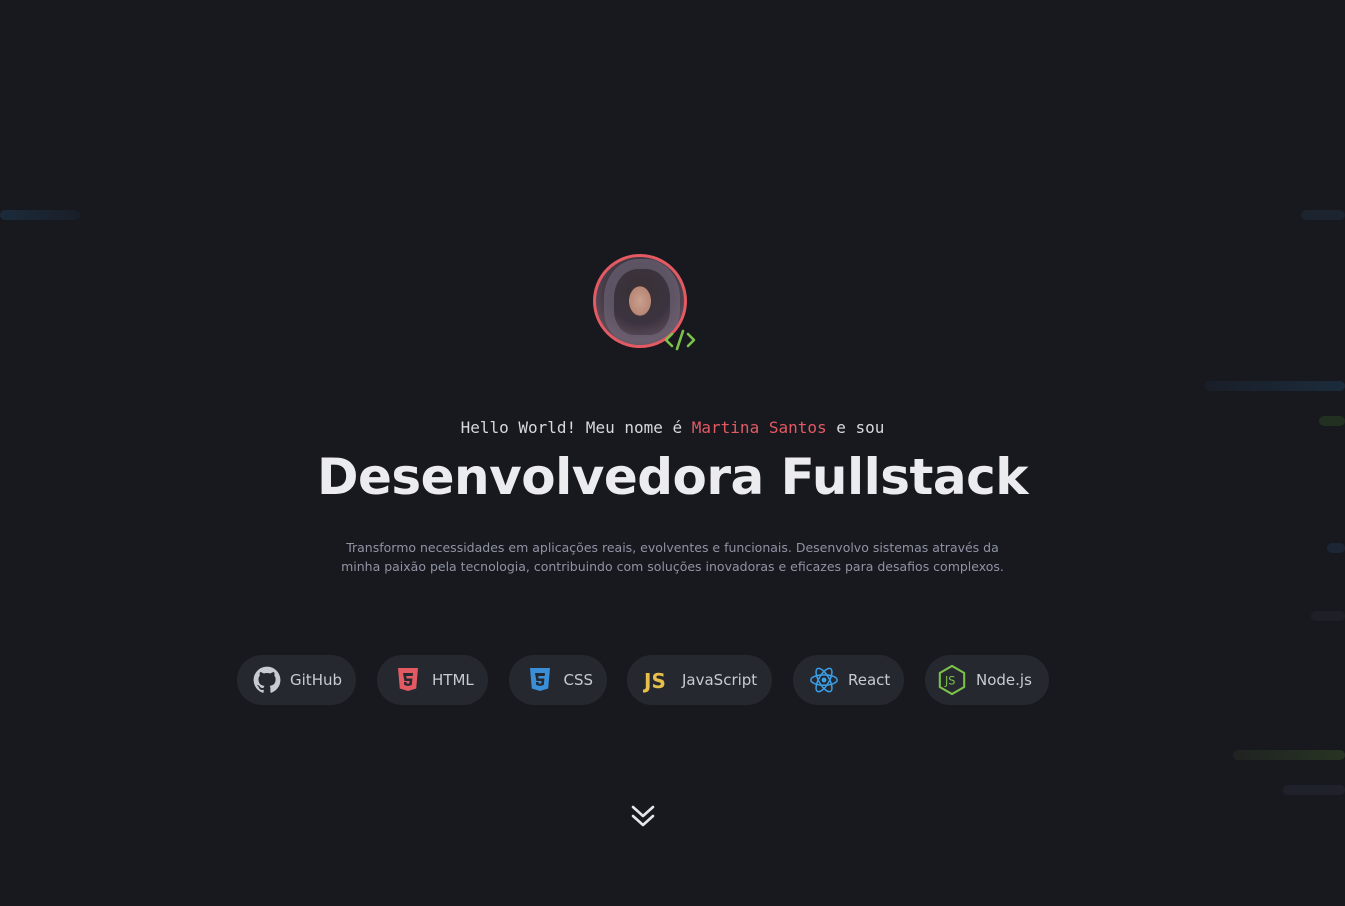  Describe the element at coordinates (558, 680) in the screenshot. I see `skill-chip-css: CSS` at that location.